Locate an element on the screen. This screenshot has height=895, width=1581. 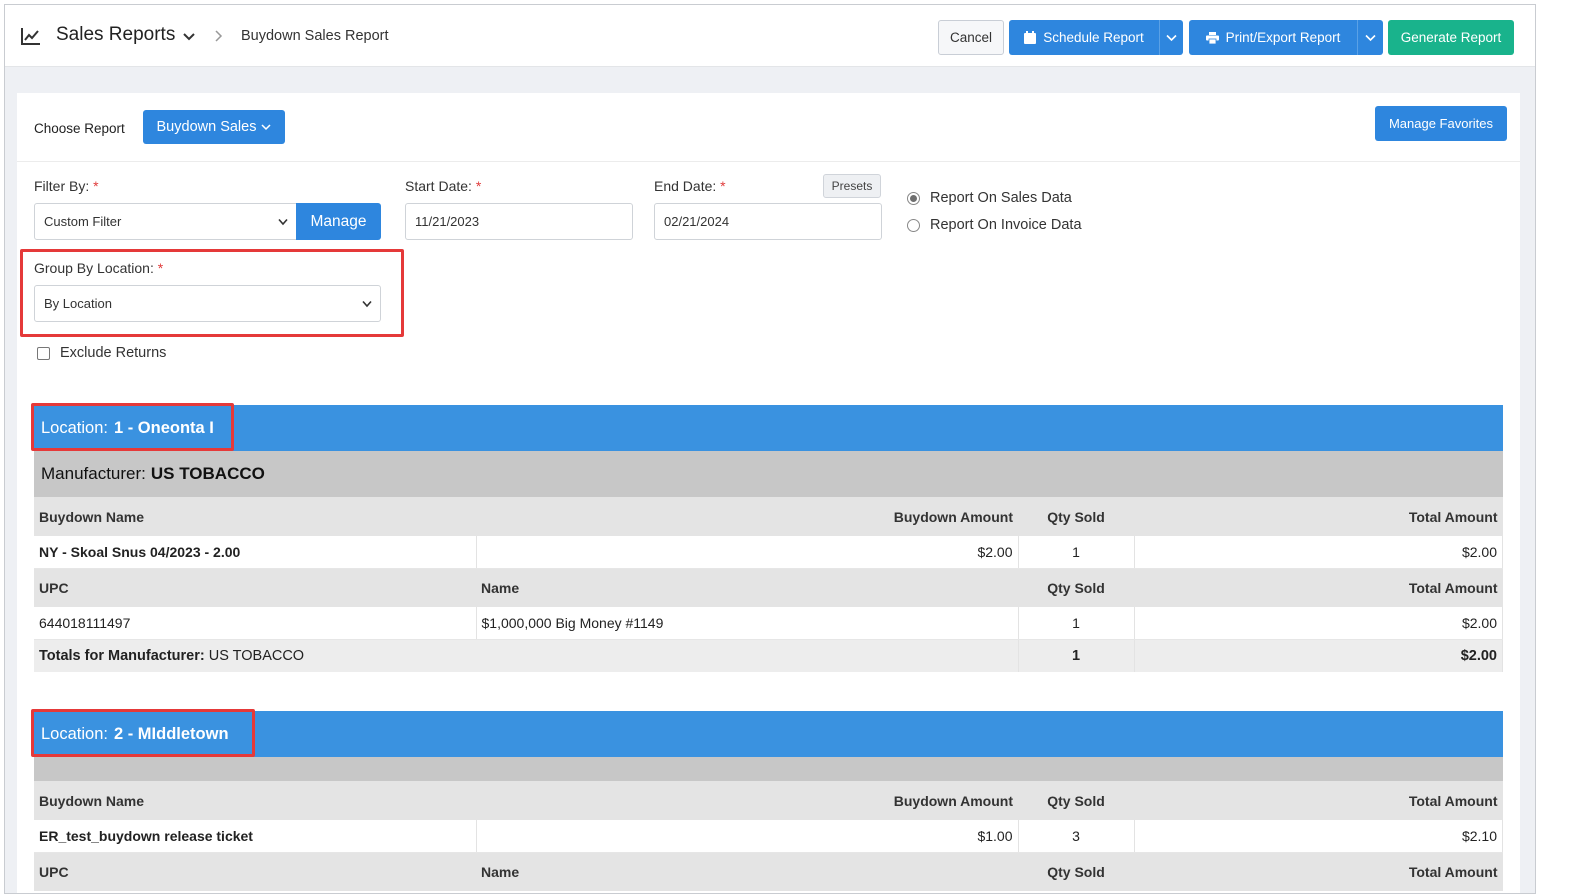
start-date-label: Start Date: * is located at coordinates (443, 186).